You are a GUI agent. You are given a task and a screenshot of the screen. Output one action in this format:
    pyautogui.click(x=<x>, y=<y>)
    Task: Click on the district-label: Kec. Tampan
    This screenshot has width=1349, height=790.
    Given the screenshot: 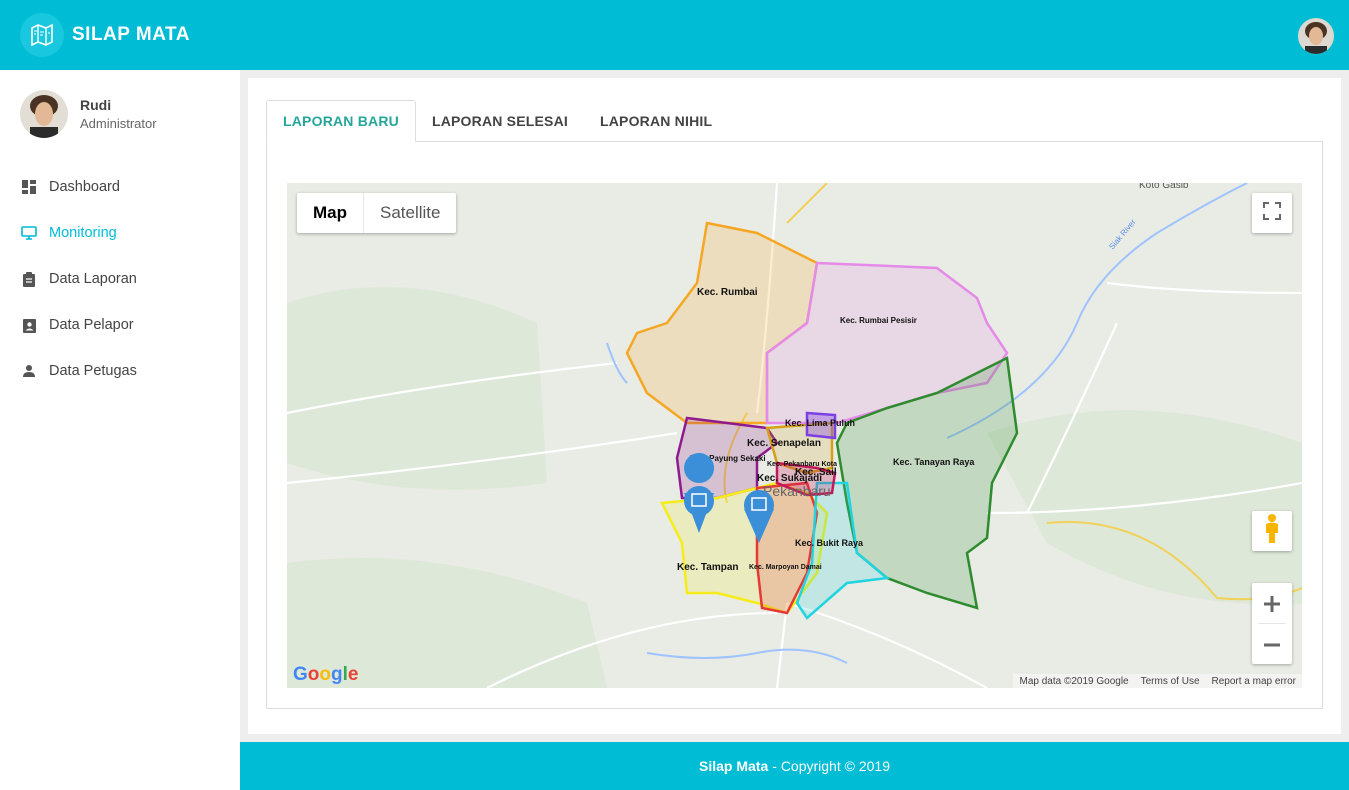 What is the action you would take?
    pyautogui.click(x=708, y=567)
    